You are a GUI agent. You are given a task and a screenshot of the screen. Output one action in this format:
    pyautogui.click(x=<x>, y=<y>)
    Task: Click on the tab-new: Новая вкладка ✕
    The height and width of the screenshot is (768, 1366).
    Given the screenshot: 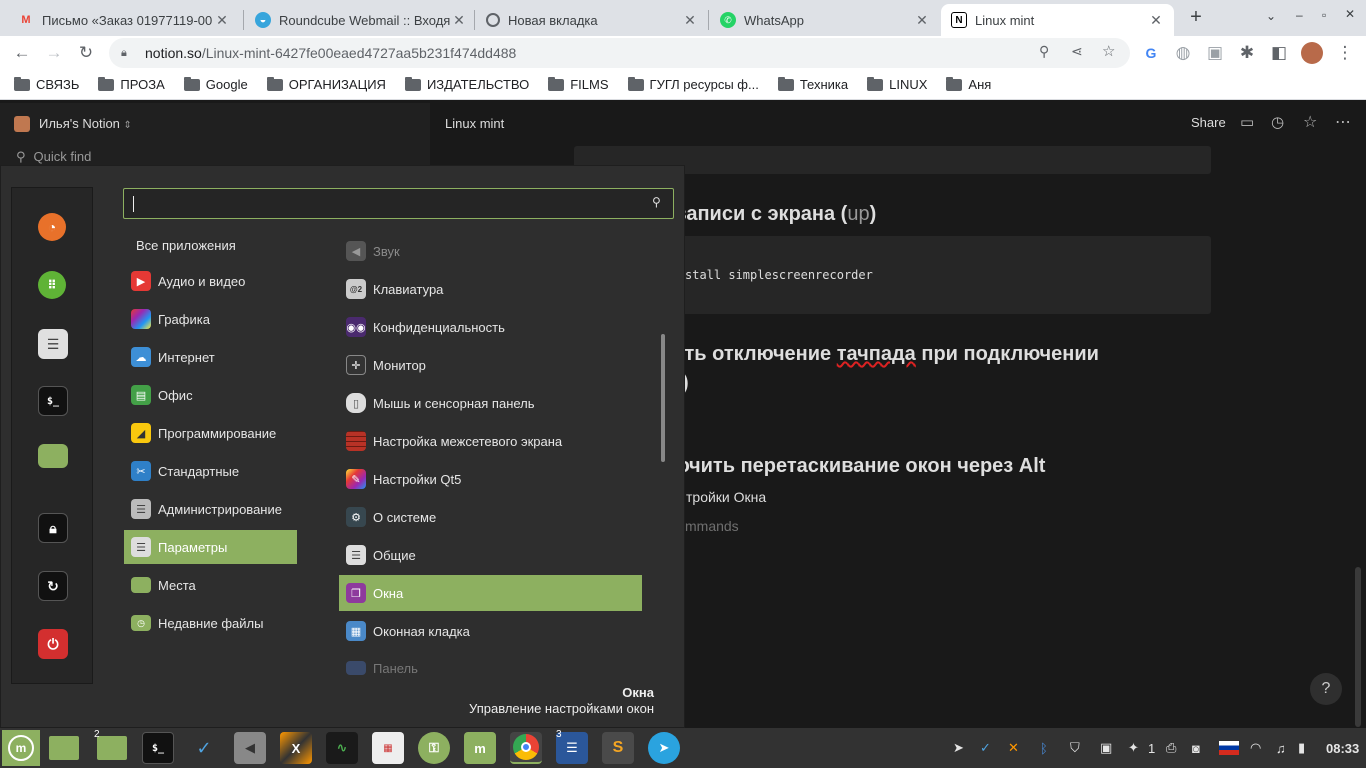 What is the action you would take?
    pyautogui.click(x=592, y=20)
    